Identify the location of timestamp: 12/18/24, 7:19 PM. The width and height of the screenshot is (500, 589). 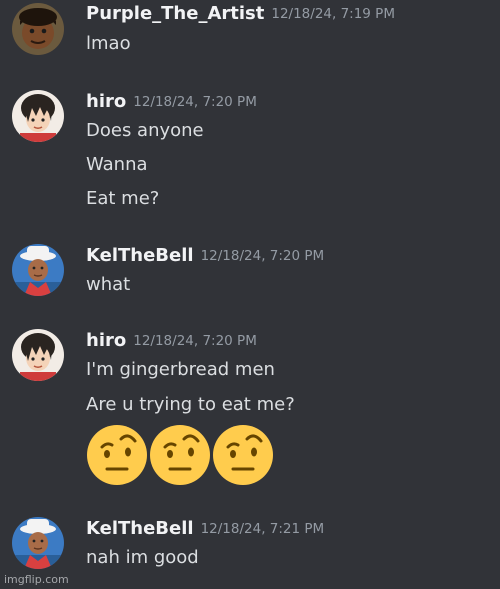
(333, 14).